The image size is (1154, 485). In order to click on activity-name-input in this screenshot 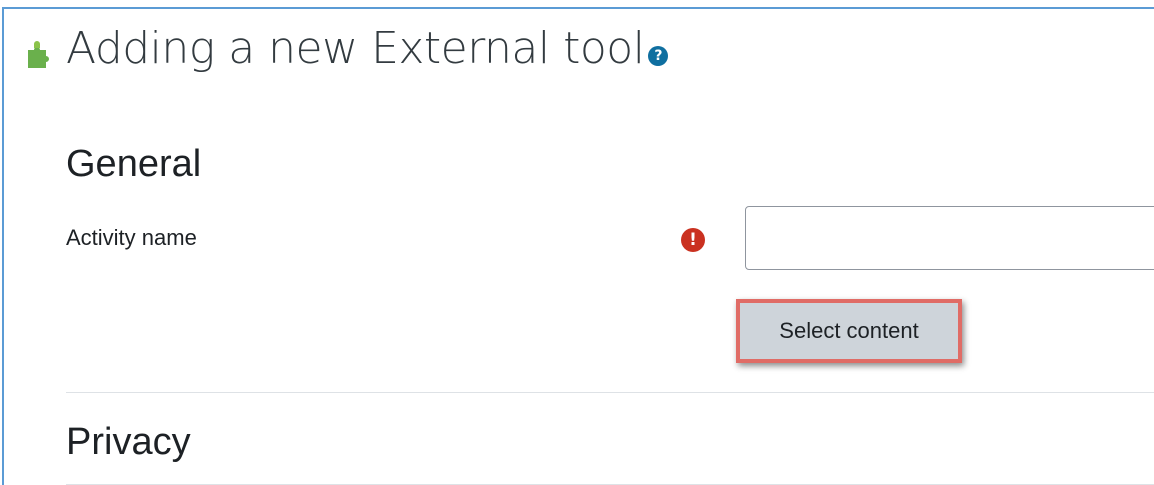, I will do `click(949, 238)`.